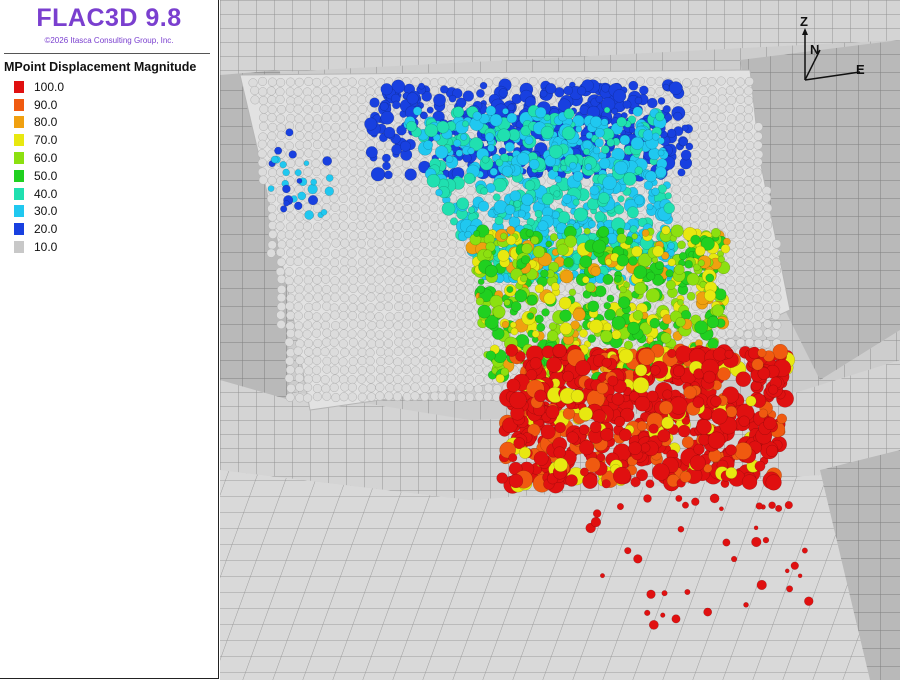 The height and width of the screenshot is (680, 900). What do you see at coordinates (109, 40) in the screenshot?
I see `copyright-text: ©2026 Itasca Consulting Group, Inc.` at bounding box center [109, 40].